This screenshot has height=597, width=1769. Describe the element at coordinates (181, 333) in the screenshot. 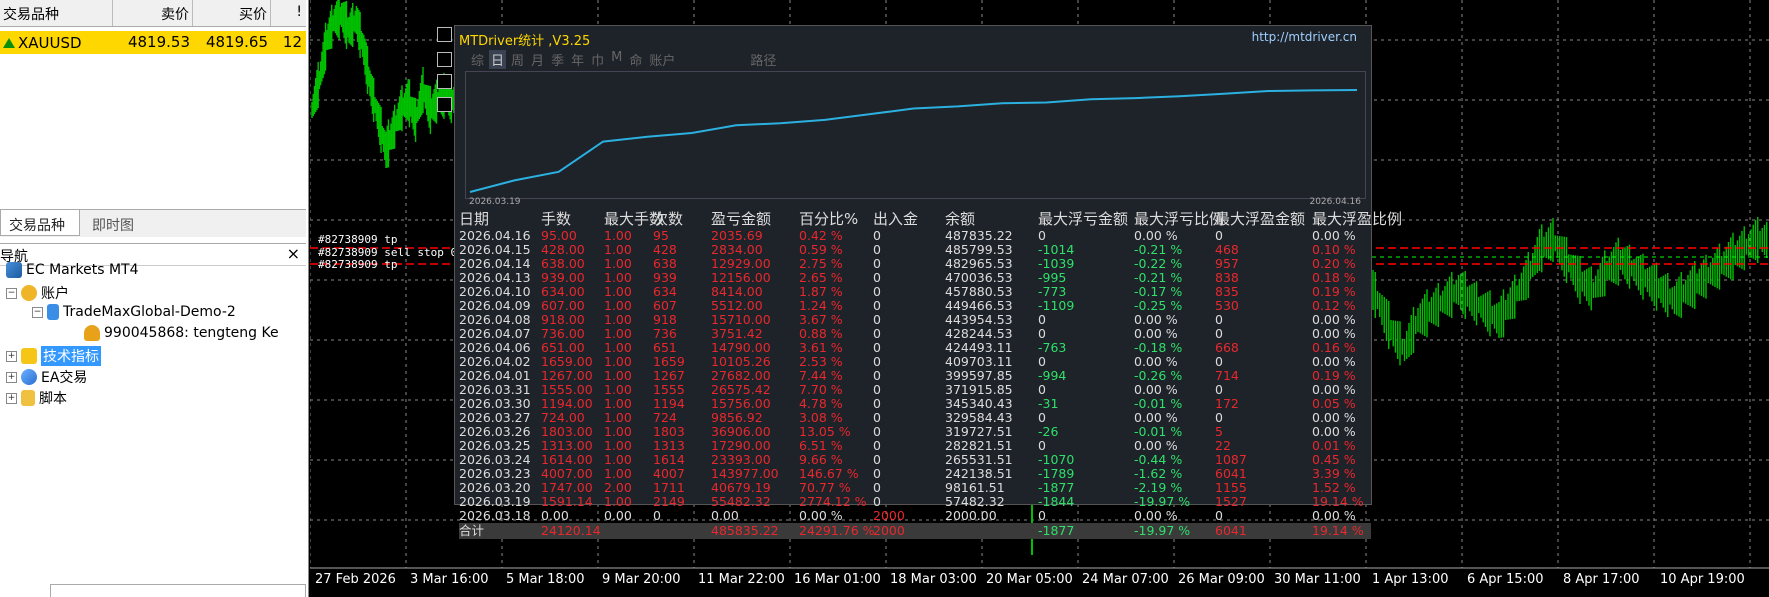

I see `tree-account: 990045868: tengteng Ke` at that location.